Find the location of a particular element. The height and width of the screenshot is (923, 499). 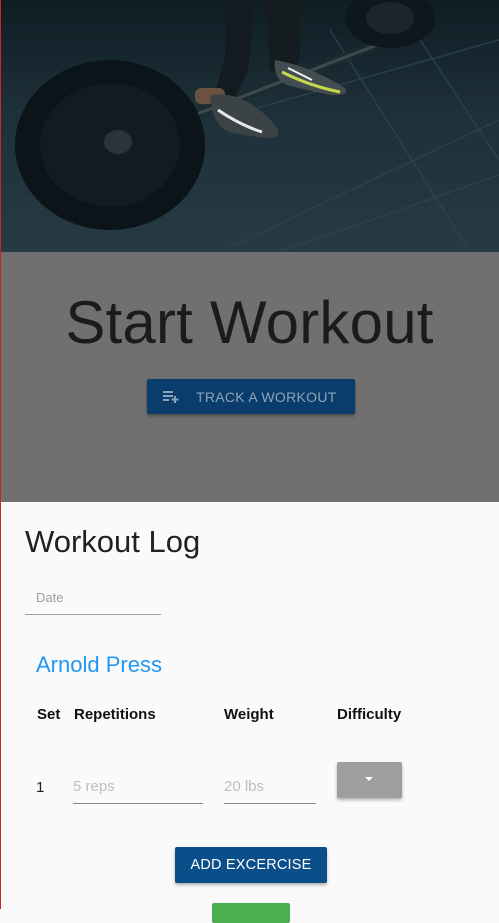

column-header-set: Set is located at coordinates (49, 714).